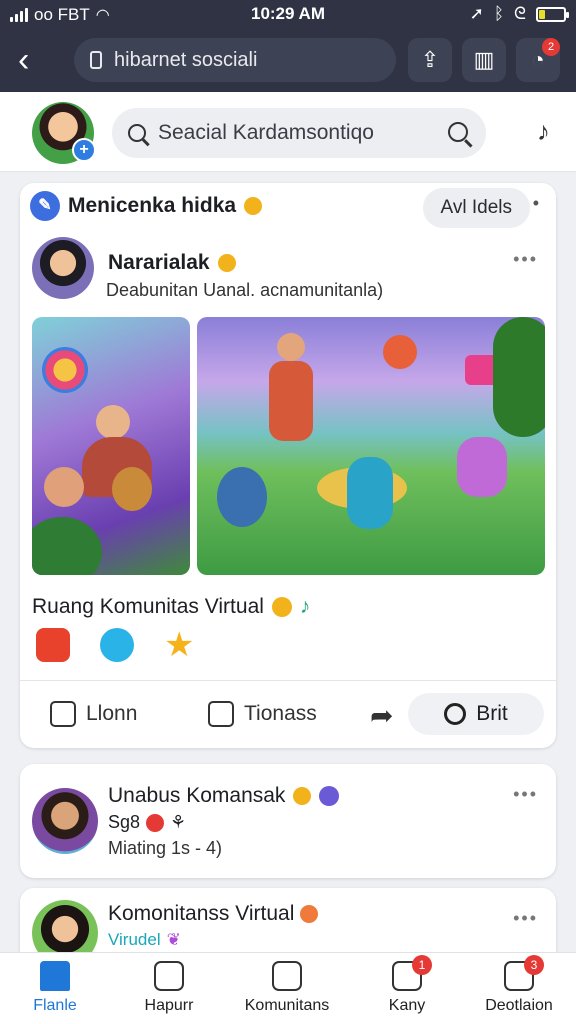 This screenshot has width=576, height=1024. What do you see at coordinates (45, 206) in the screenshot?
I see `group-icon: ✎` at bounding box center [45, 206].